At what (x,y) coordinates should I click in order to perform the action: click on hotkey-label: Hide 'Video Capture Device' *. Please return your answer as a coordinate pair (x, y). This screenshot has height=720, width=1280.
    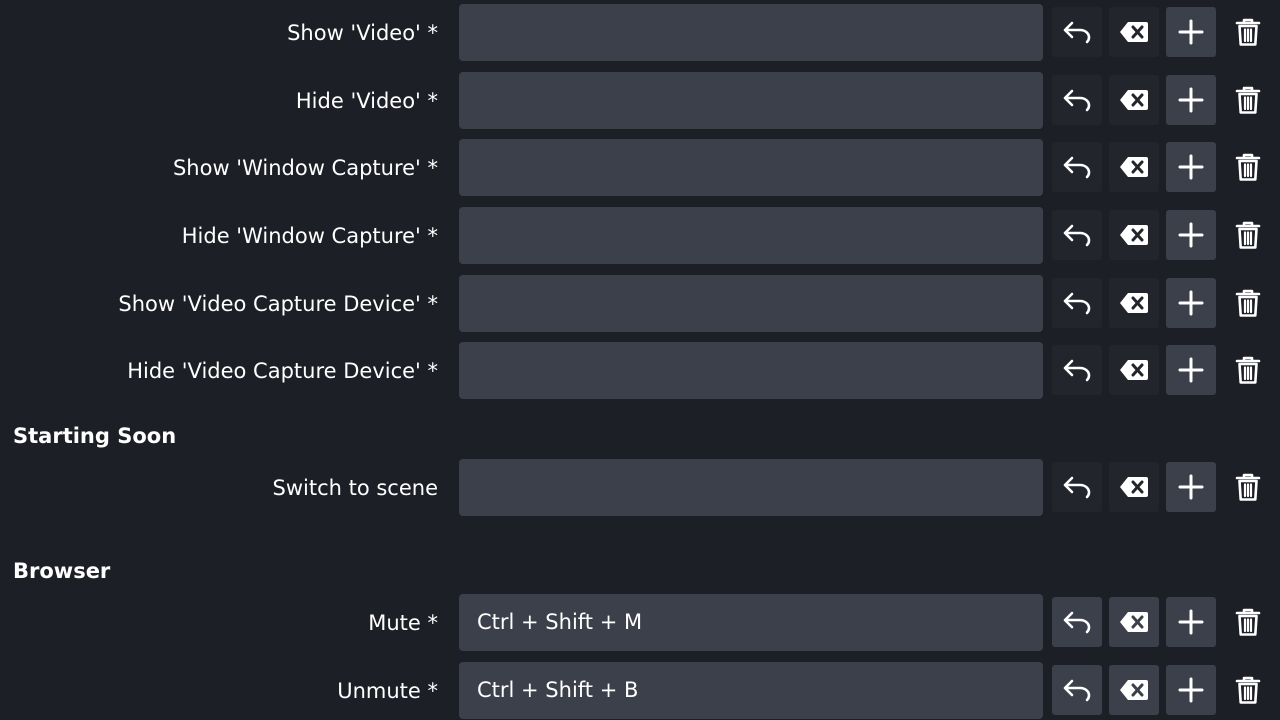
    Looking at the image, I should click on (282, 371).